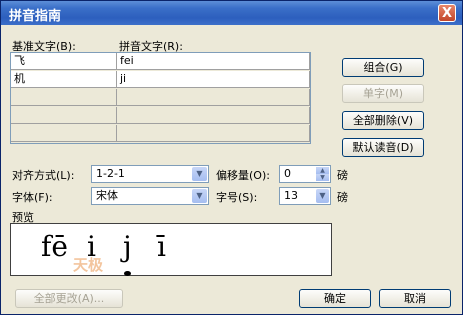 The width and height of the screenshot is (463, 315). I want to click on preview-box: 天极 fē i j ī, so click(171, 249).